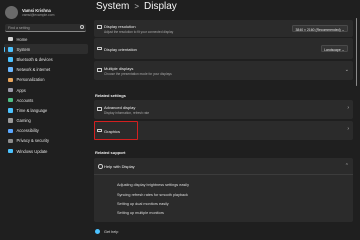 The image size is (360, 240). Describe the element at coordinates (38, 15) in the screenshot. I see `user-email: vamsi@example.com` at that location.